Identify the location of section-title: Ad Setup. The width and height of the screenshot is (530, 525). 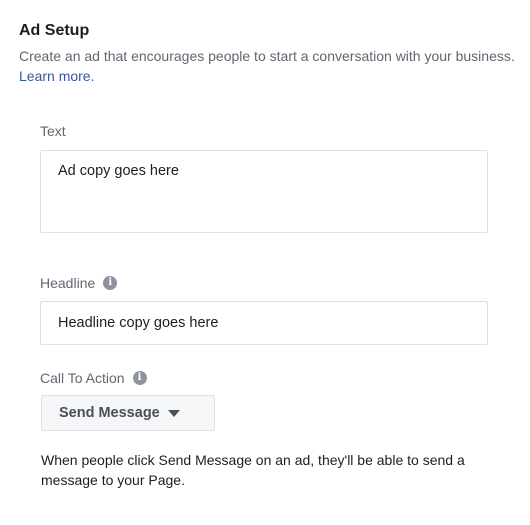
(54, 30).